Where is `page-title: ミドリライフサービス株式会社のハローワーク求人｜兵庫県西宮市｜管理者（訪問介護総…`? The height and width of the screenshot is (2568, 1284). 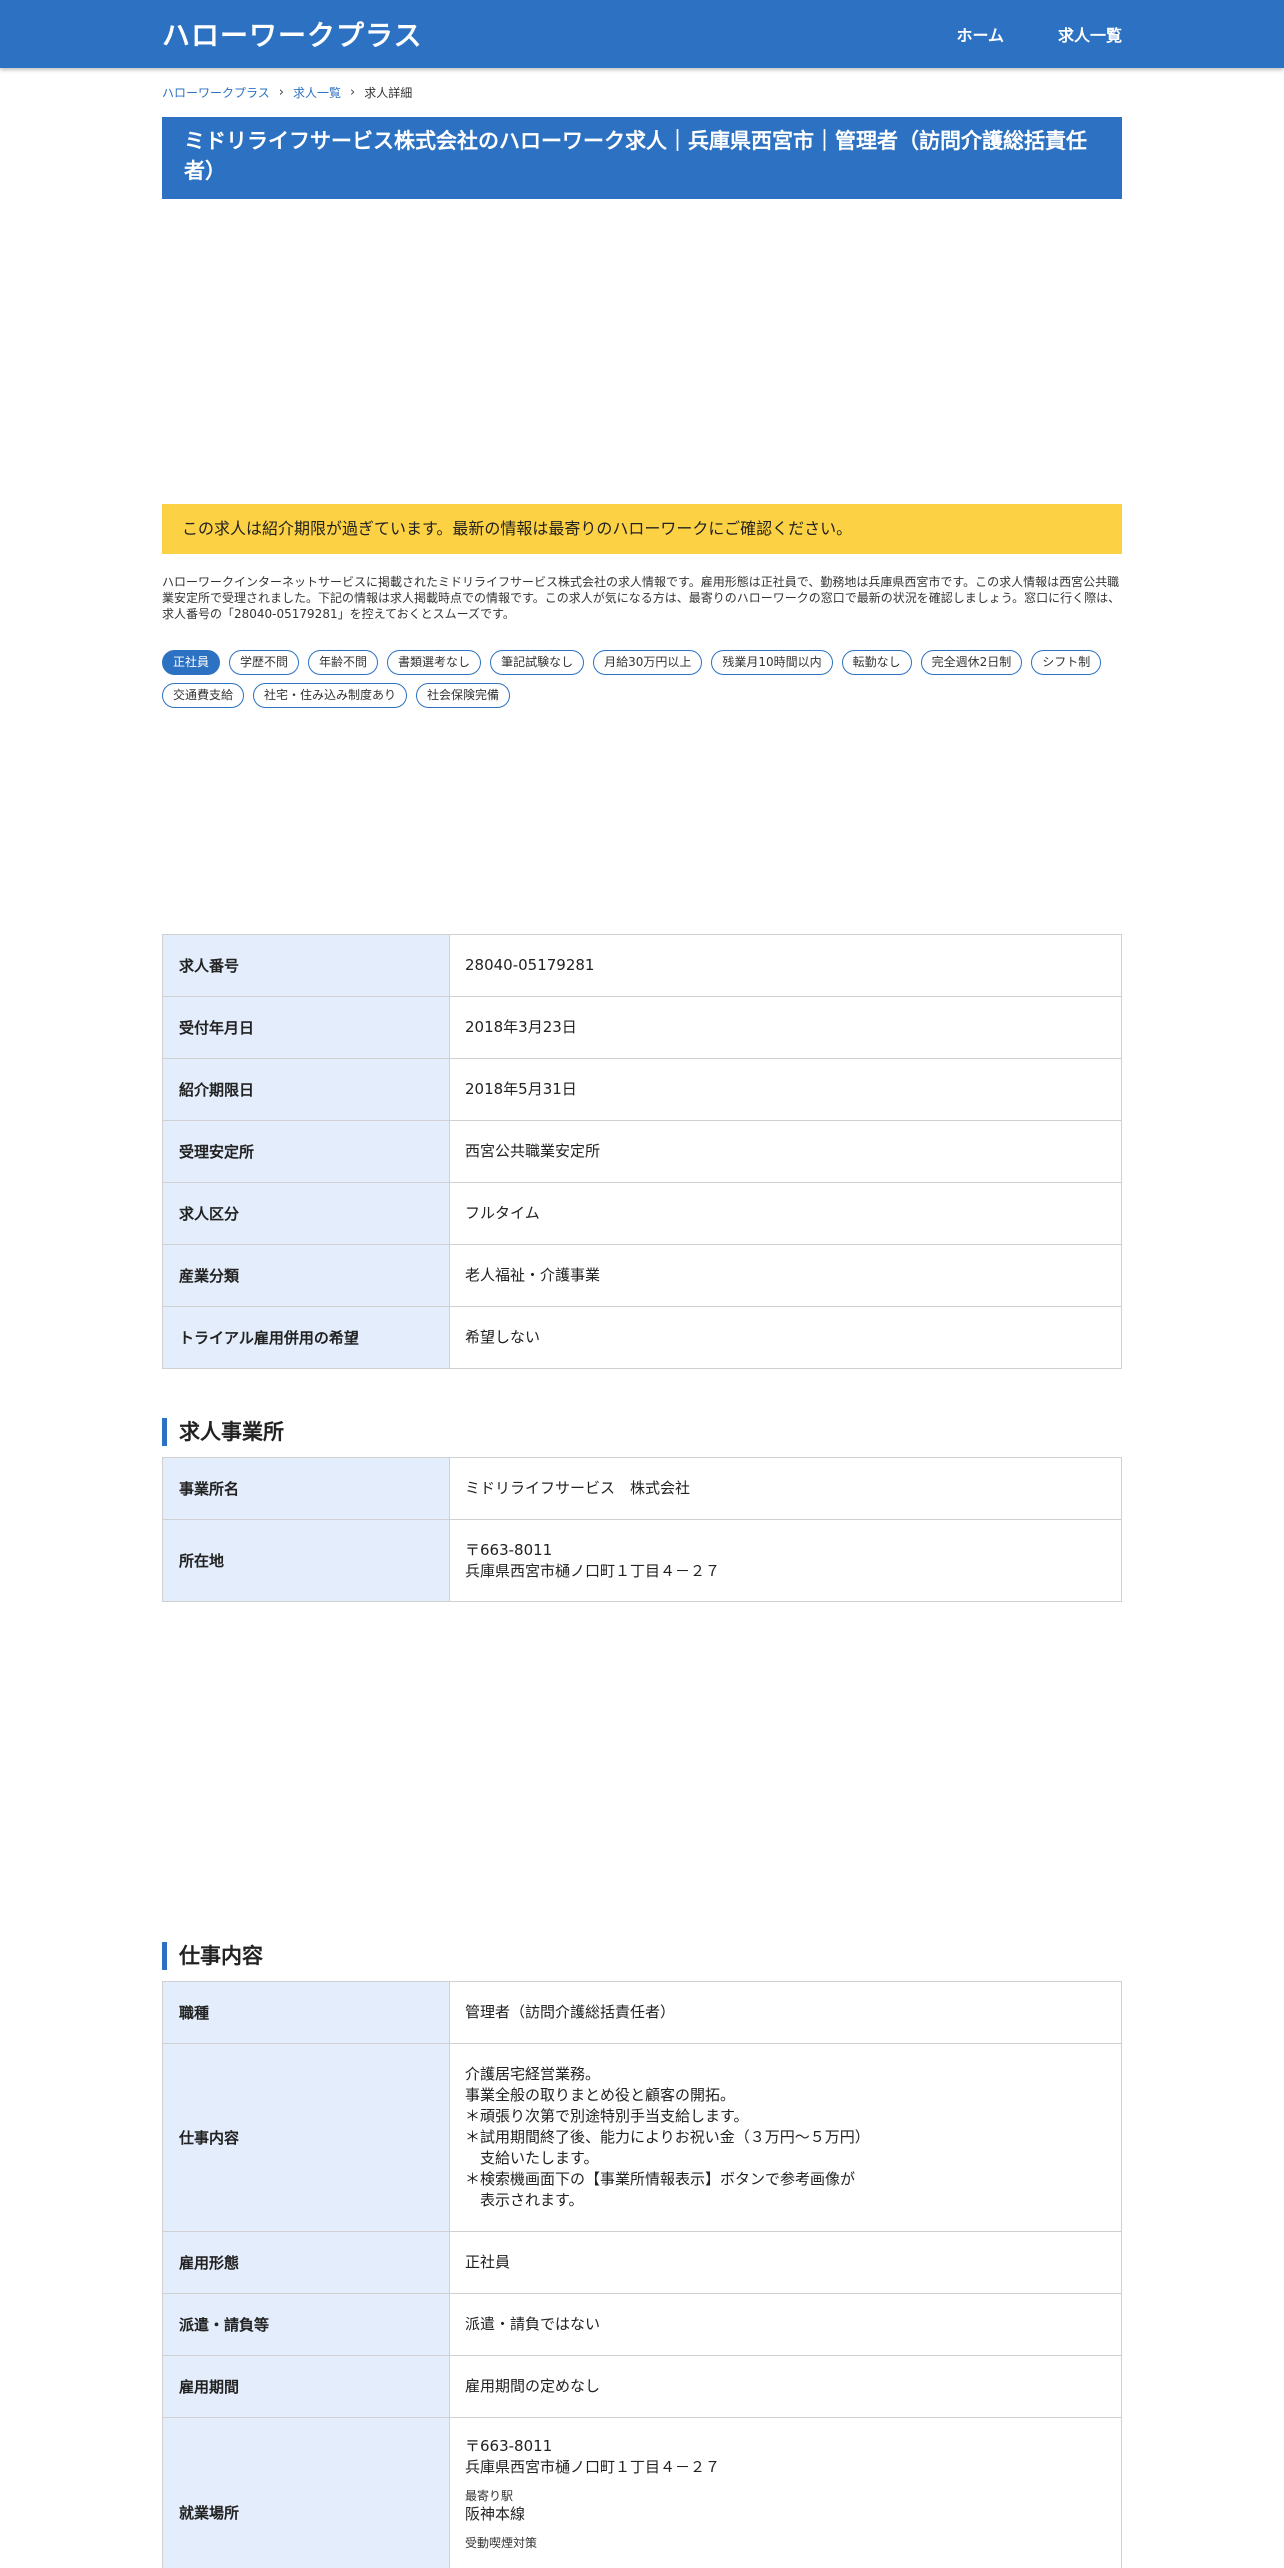
page-title: ミドリライフサービス株式会社のハローワーク求人｜兵庫県西宮市｜管理者（訪問介護総… is located at coordinates (642, 158).